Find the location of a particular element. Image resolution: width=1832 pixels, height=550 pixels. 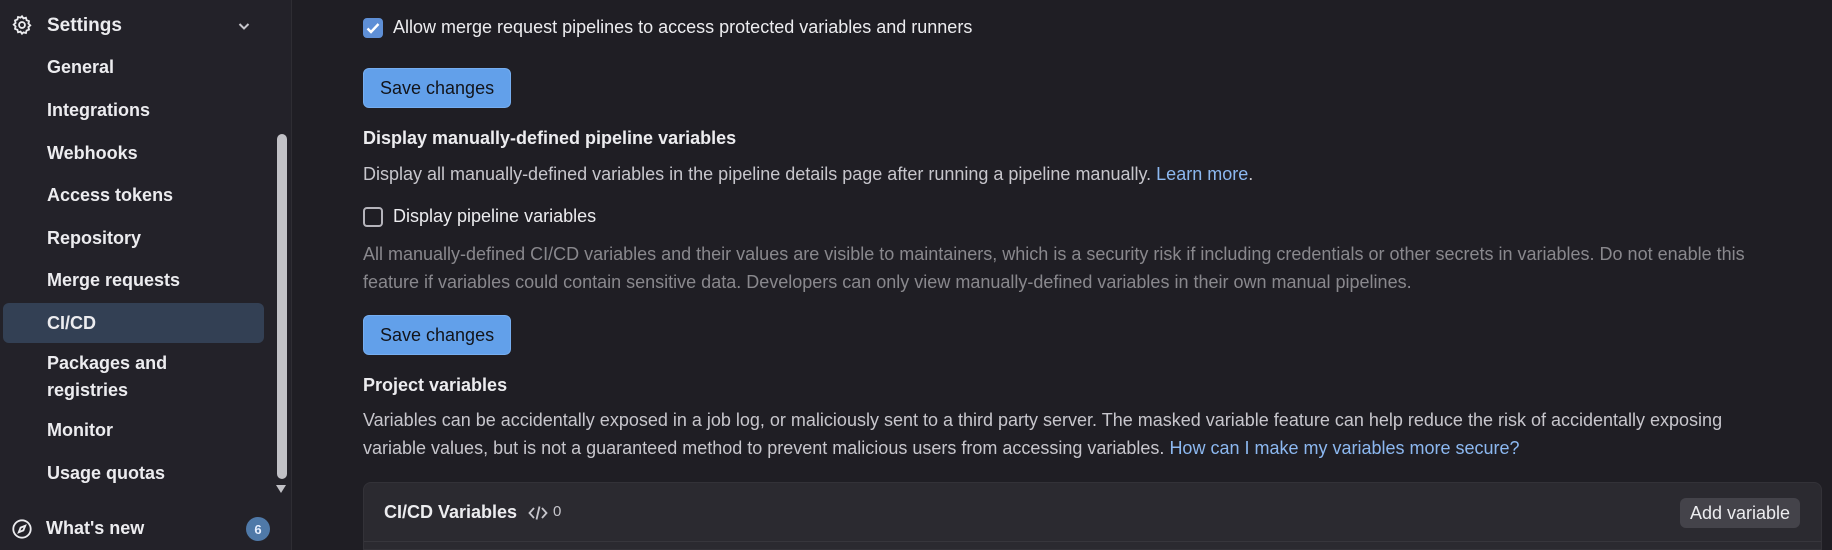

variables-count: 0 is located at coordinates (557, 511).